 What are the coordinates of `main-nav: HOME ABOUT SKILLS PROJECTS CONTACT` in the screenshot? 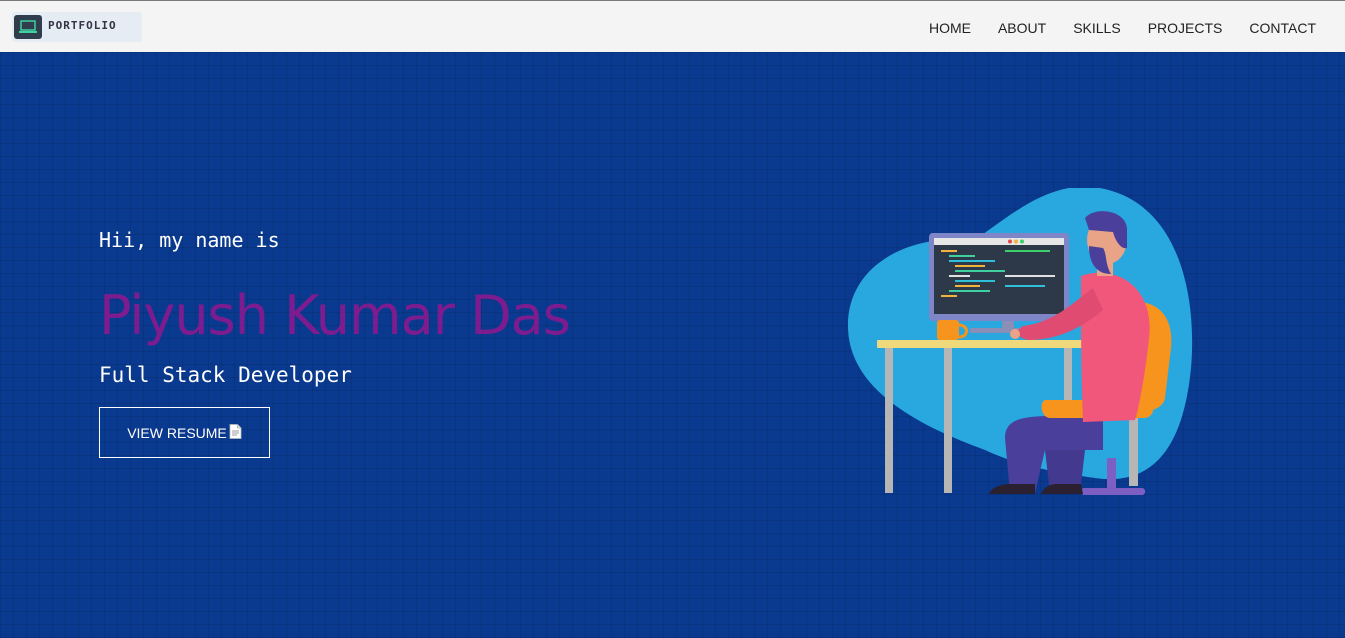 It's located at (1109, 28).